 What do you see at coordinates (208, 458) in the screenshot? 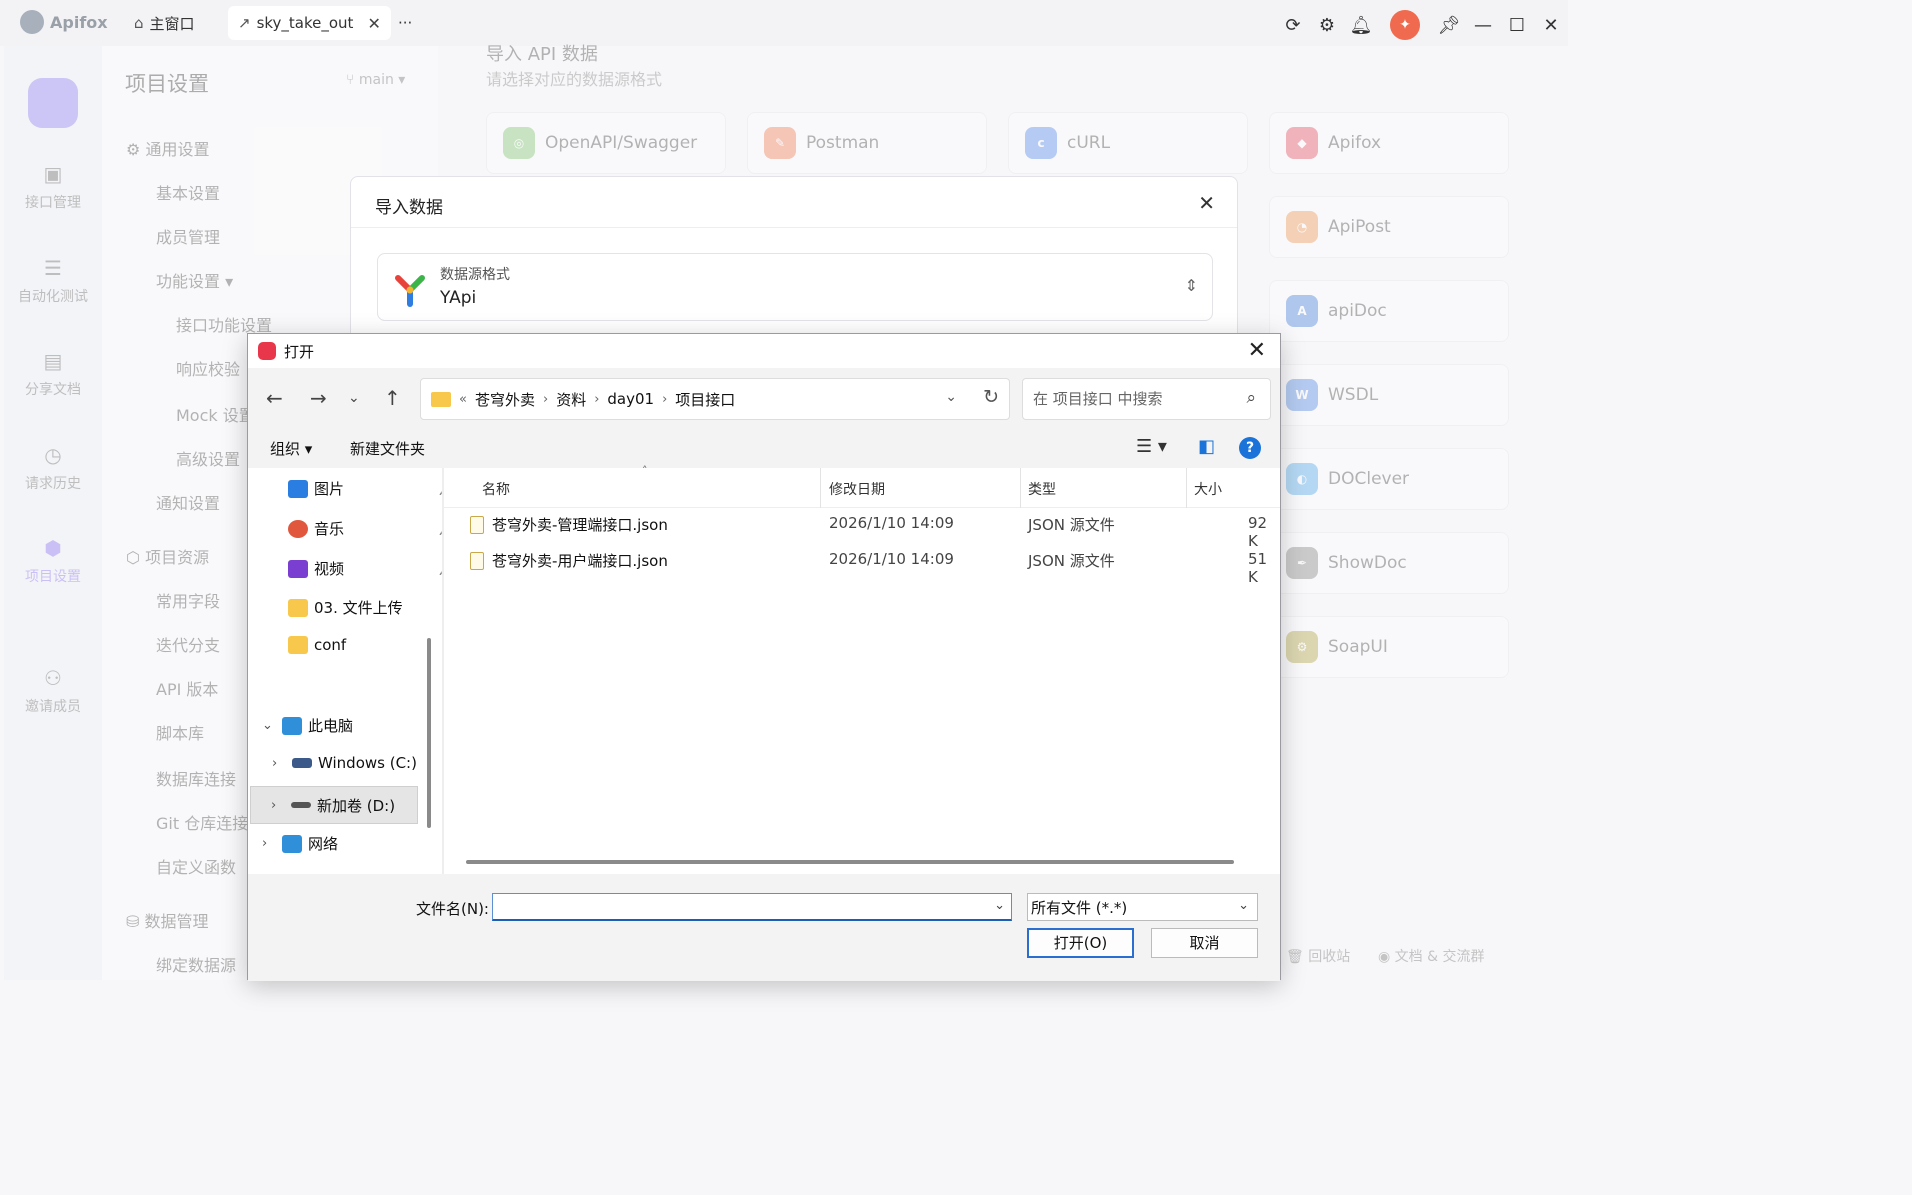
I see `nav-advanced: 高级设置` at bounding box center [208, 458].